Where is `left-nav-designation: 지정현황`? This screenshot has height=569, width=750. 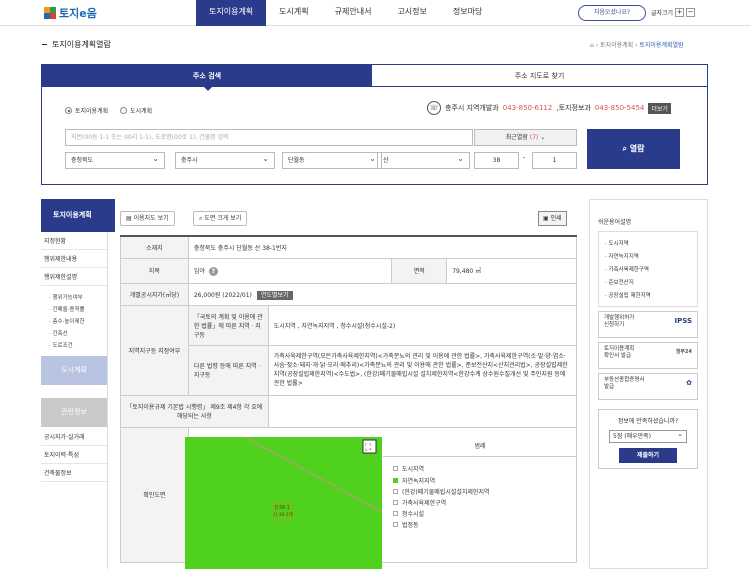 left-nav-designation: 지정현황 is located at coordinates (74, 243).